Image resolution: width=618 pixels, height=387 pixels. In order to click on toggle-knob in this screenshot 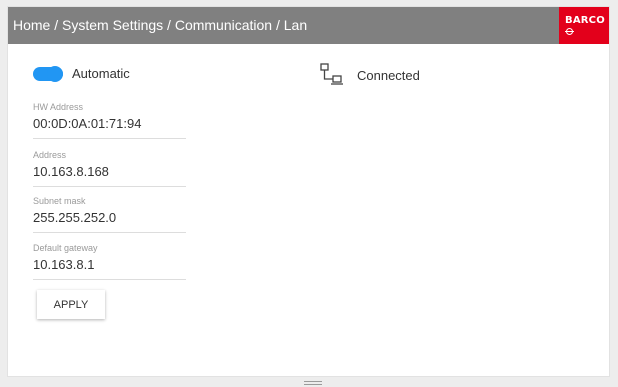, I will do `click(55, 74)`.